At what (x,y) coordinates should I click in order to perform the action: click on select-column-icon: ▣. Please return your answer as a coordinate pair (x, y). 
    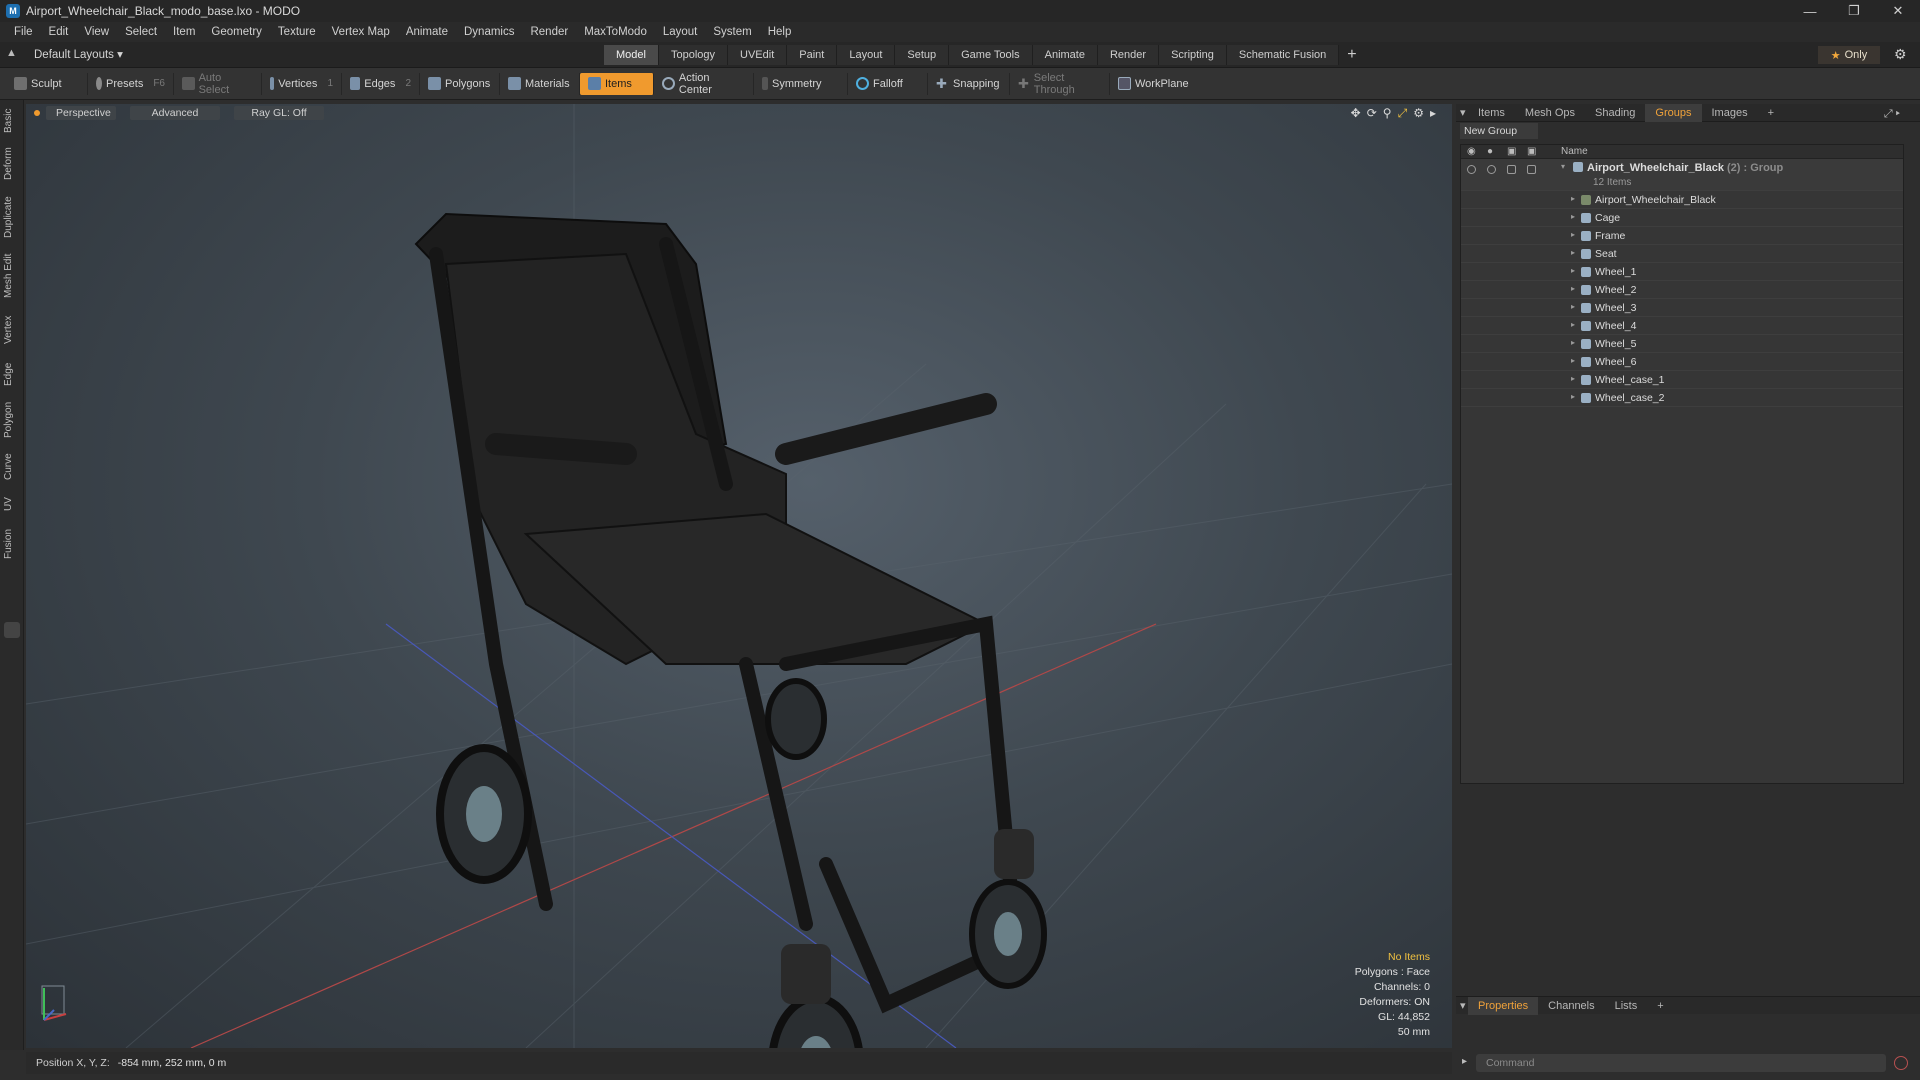
    Looking at the image, I should click on (1531, 151).